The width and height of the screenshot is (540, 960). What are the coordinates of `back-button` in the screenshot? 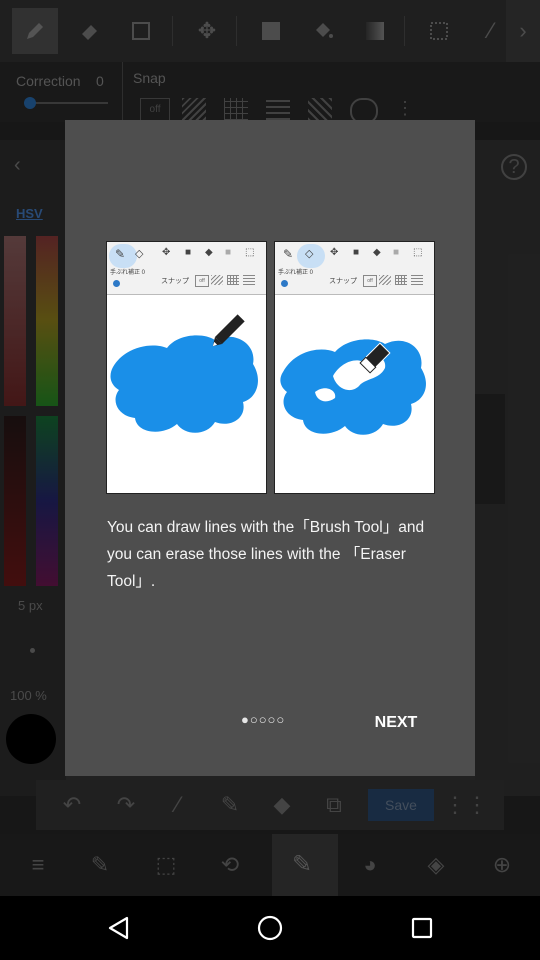 It's located at (118, 928).